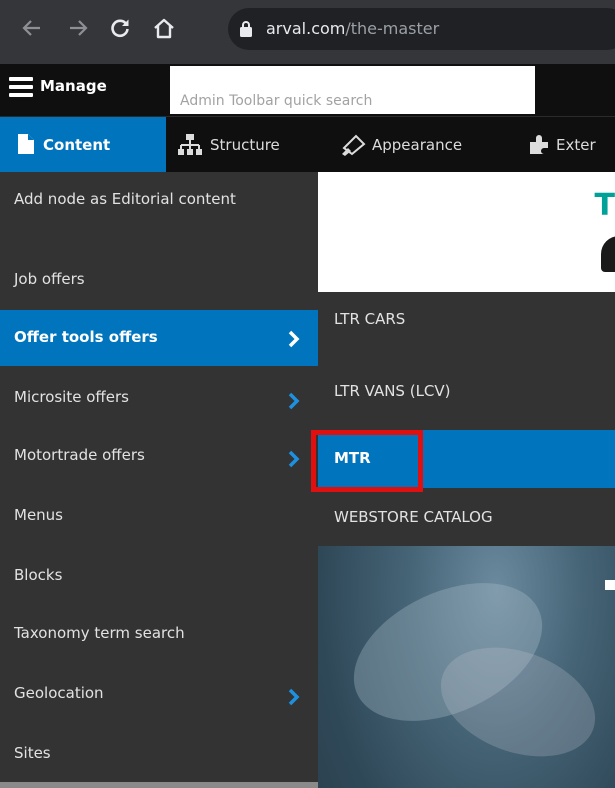 The width and height of the screenshot is (615, 788). What do you see at coordinates (392, 28) in the screenshot?
I see `url-path: /the-master` at bounding box center [392, 28].